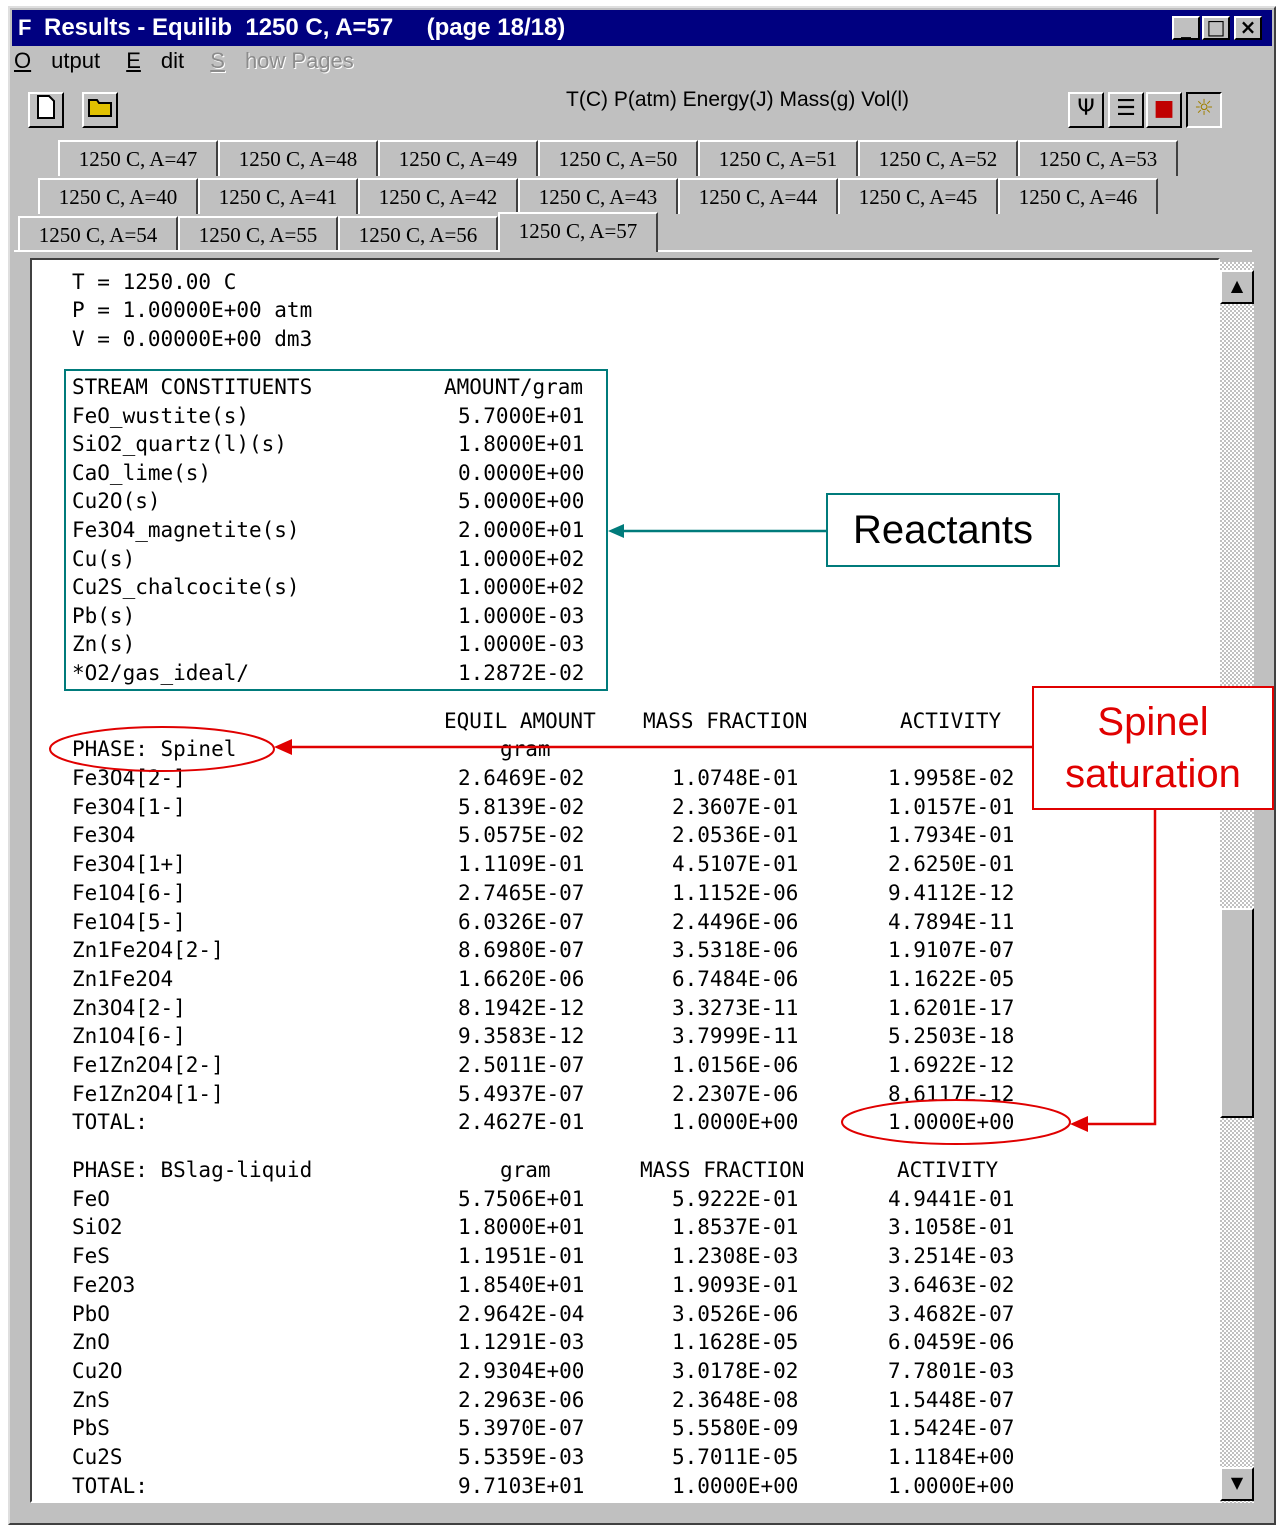  What do you see at coordinates (735, 1342) in the screenshot?
I see `slag-row-mass-fraction: 1.1628E-05` at bounding box center [735, 1342].